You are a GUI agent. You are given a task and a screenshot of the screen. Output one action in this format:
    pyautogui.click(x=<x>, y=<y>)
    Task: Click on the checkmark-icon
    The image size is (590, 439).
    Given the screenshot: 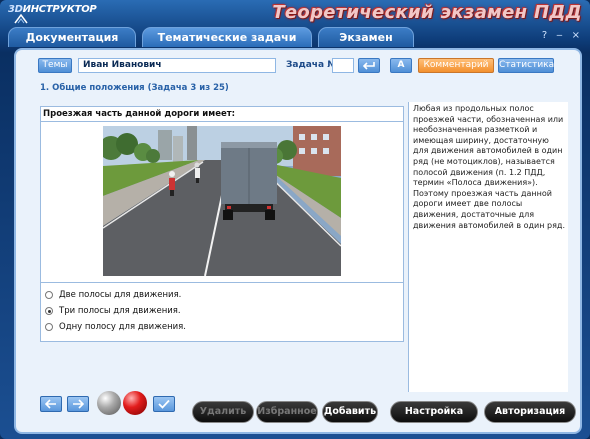 What is the action you would take?
    pyautogui.click(x=164, y=404)
    